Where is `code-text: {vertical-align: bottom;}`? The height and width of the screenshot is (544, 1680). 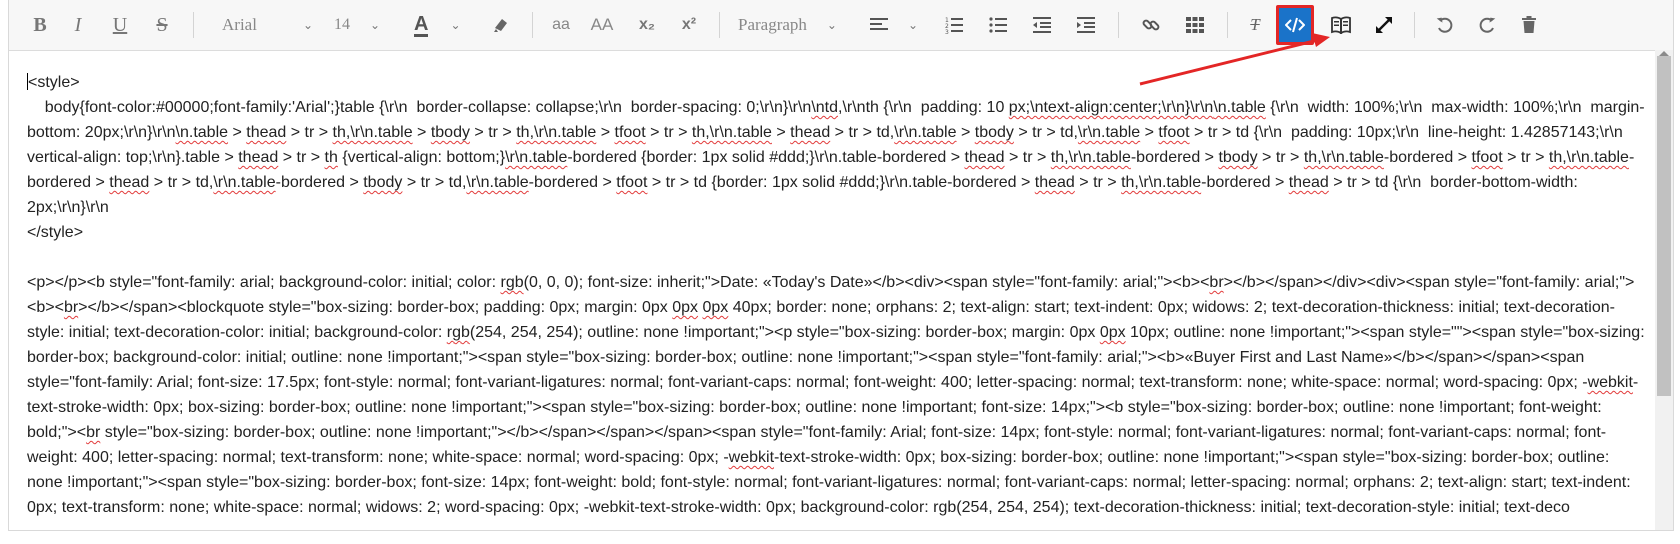 code-text: {vertical-align: bottom;} is located at coordinates (421, 157).